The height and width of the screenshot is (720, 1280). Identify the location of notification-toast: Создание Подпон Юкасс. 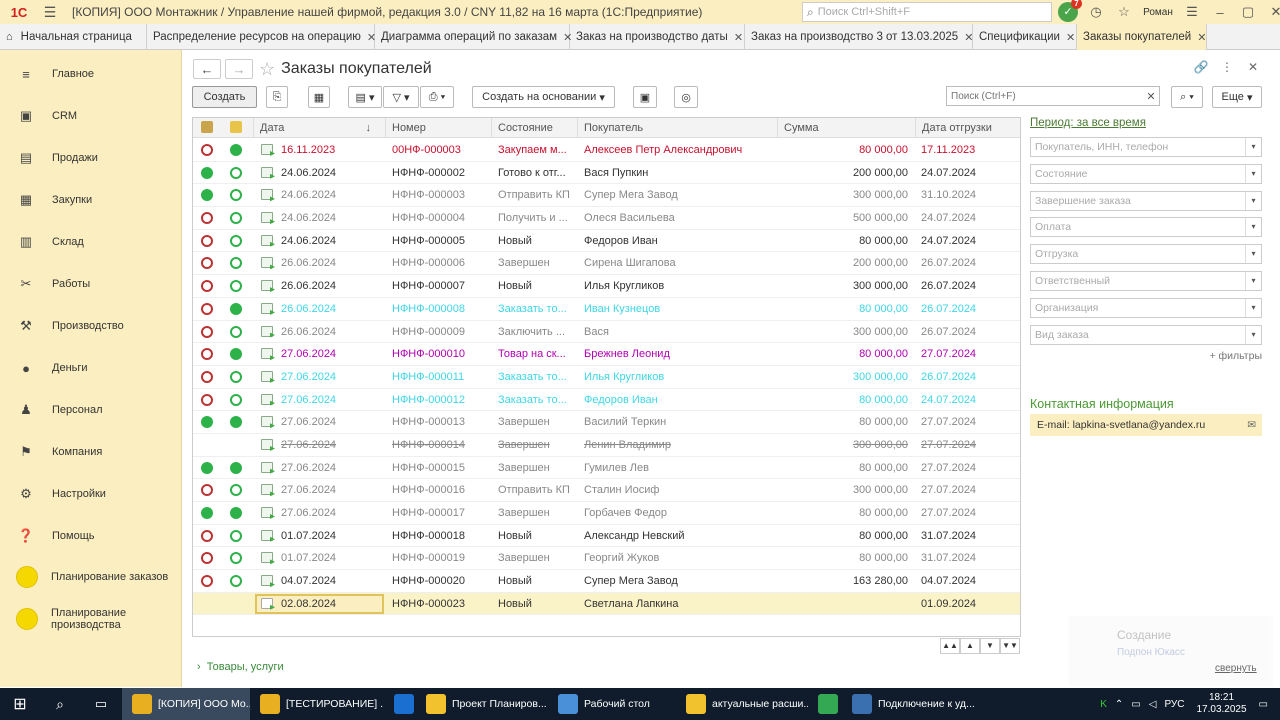
(1171, 651).